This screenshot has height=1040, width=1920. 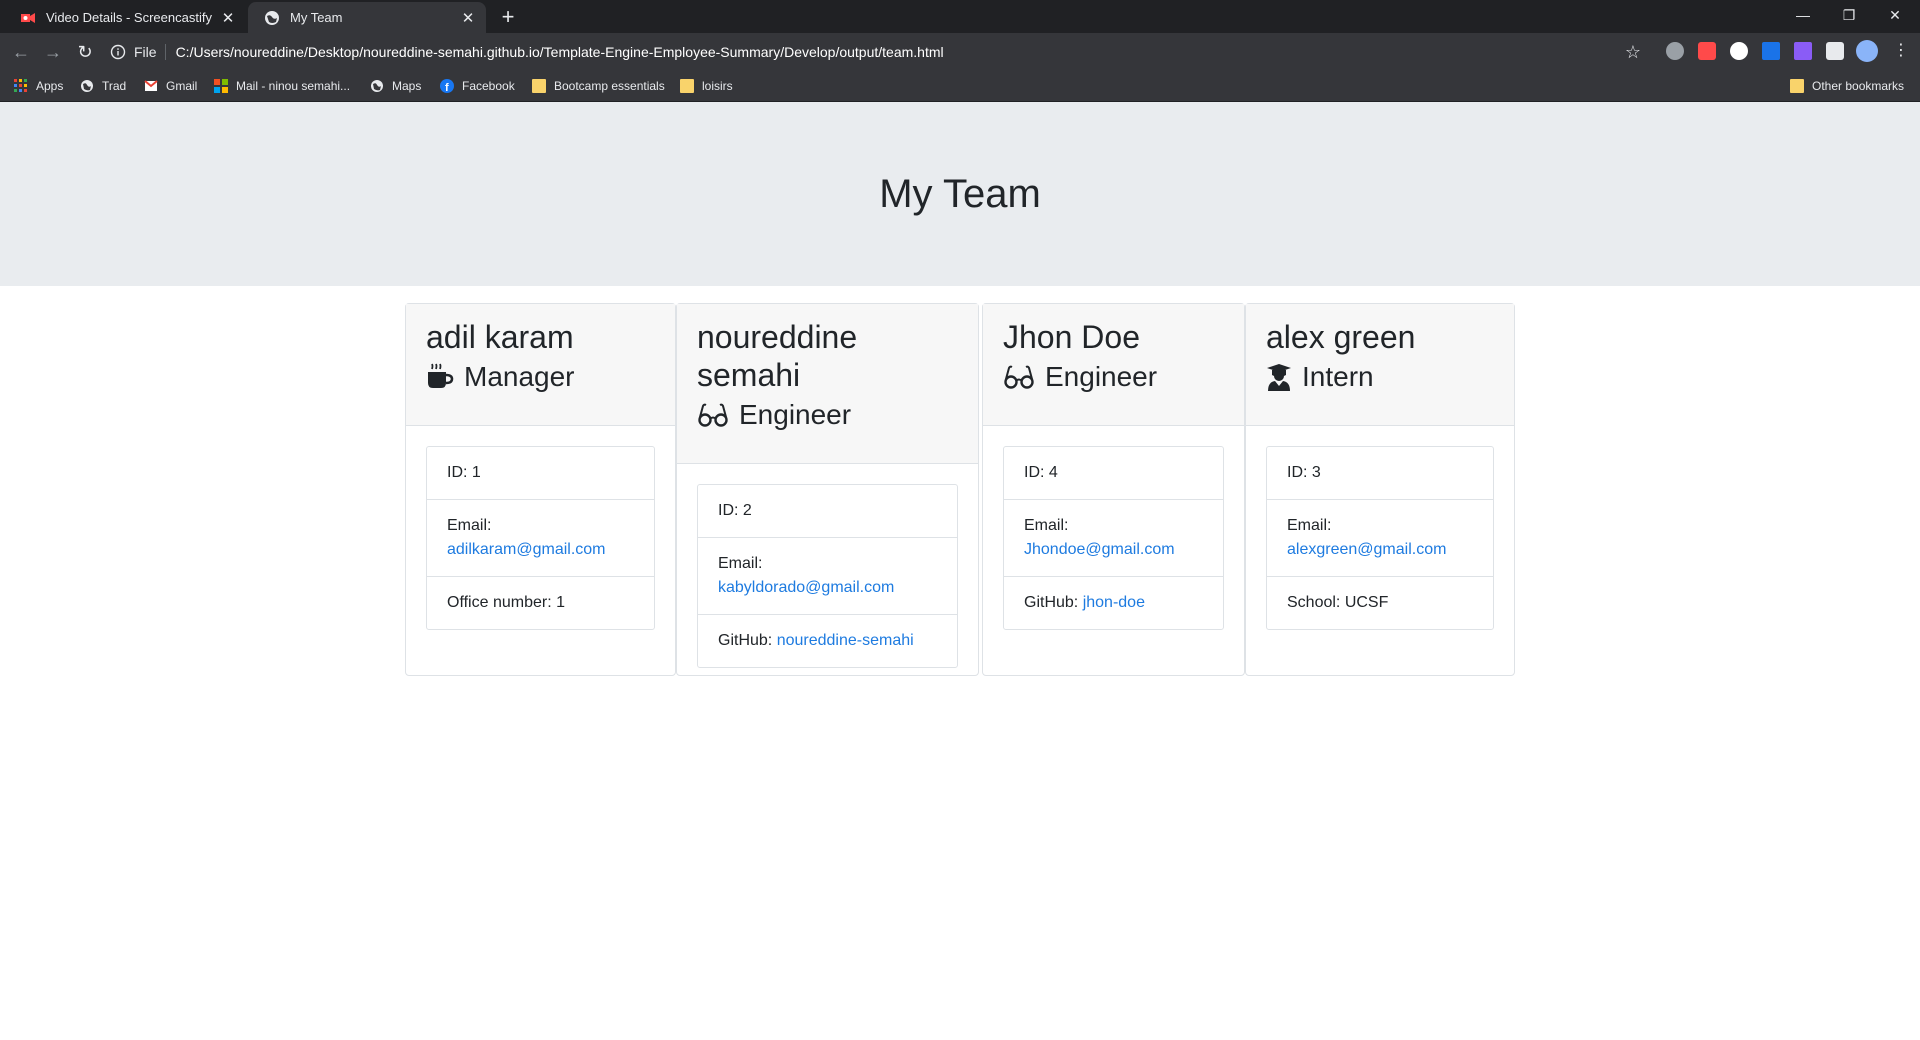 What do you see at coordinates (1053, 602) in the screenshot?
I see `github-label: GitHub:` at bounding box center [1053, 602].